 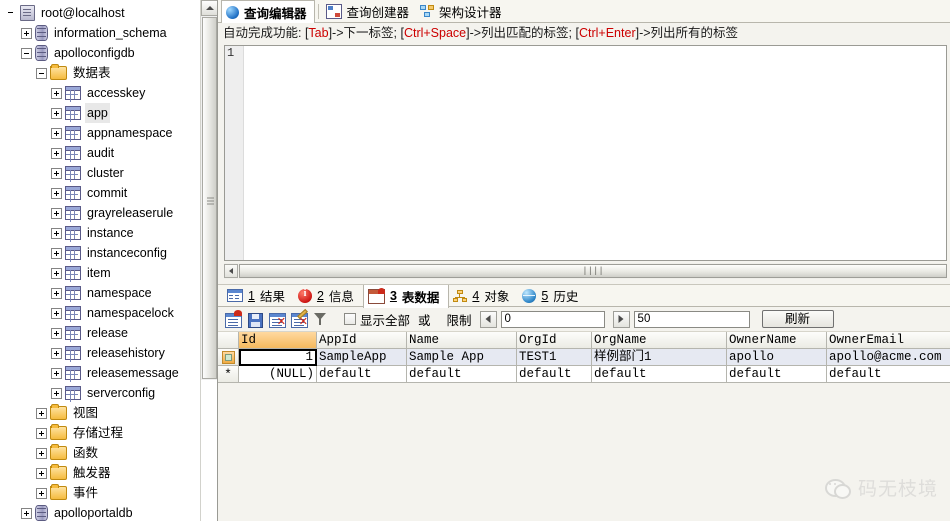 What do you see at coordinates (258, 295) in the screenshot?
I see `result-tab-结果: 1 结果` at bounding box center [258, 295].